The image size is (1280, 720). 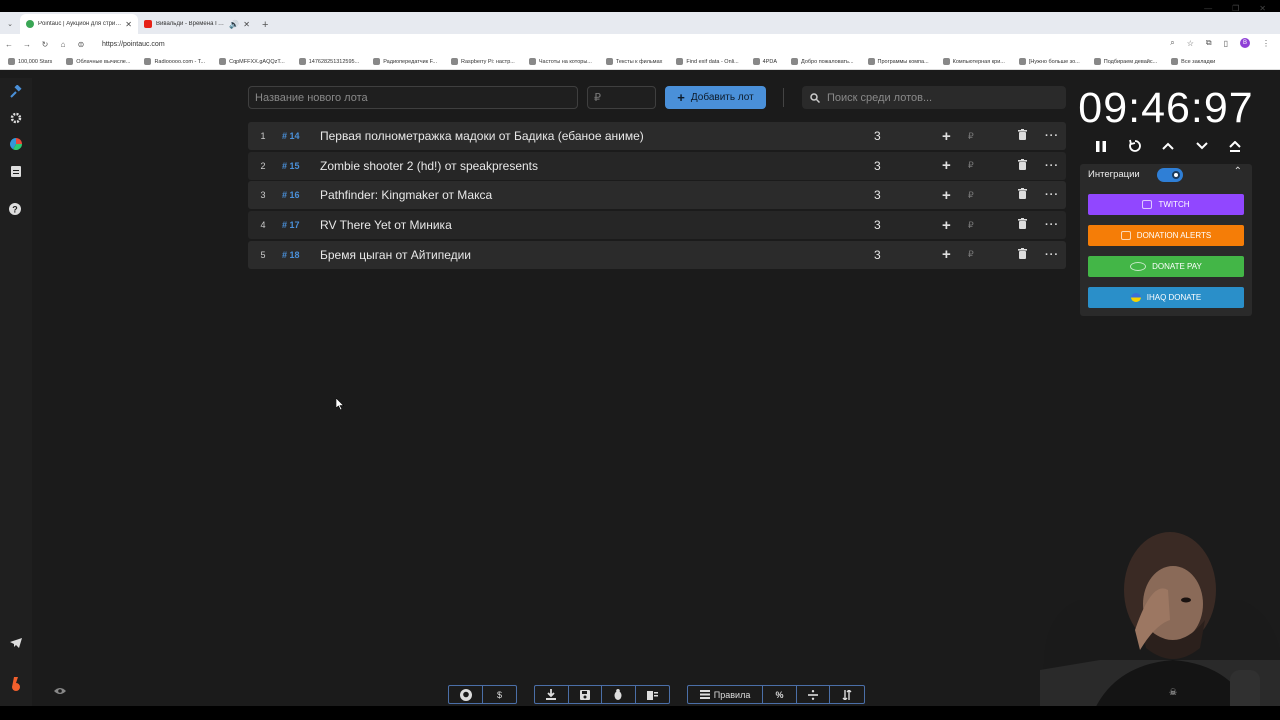 What do you see at coordinates (1168, 146) in the screenshot?
I see `add-time-button` at bounding box center [1168, 146].